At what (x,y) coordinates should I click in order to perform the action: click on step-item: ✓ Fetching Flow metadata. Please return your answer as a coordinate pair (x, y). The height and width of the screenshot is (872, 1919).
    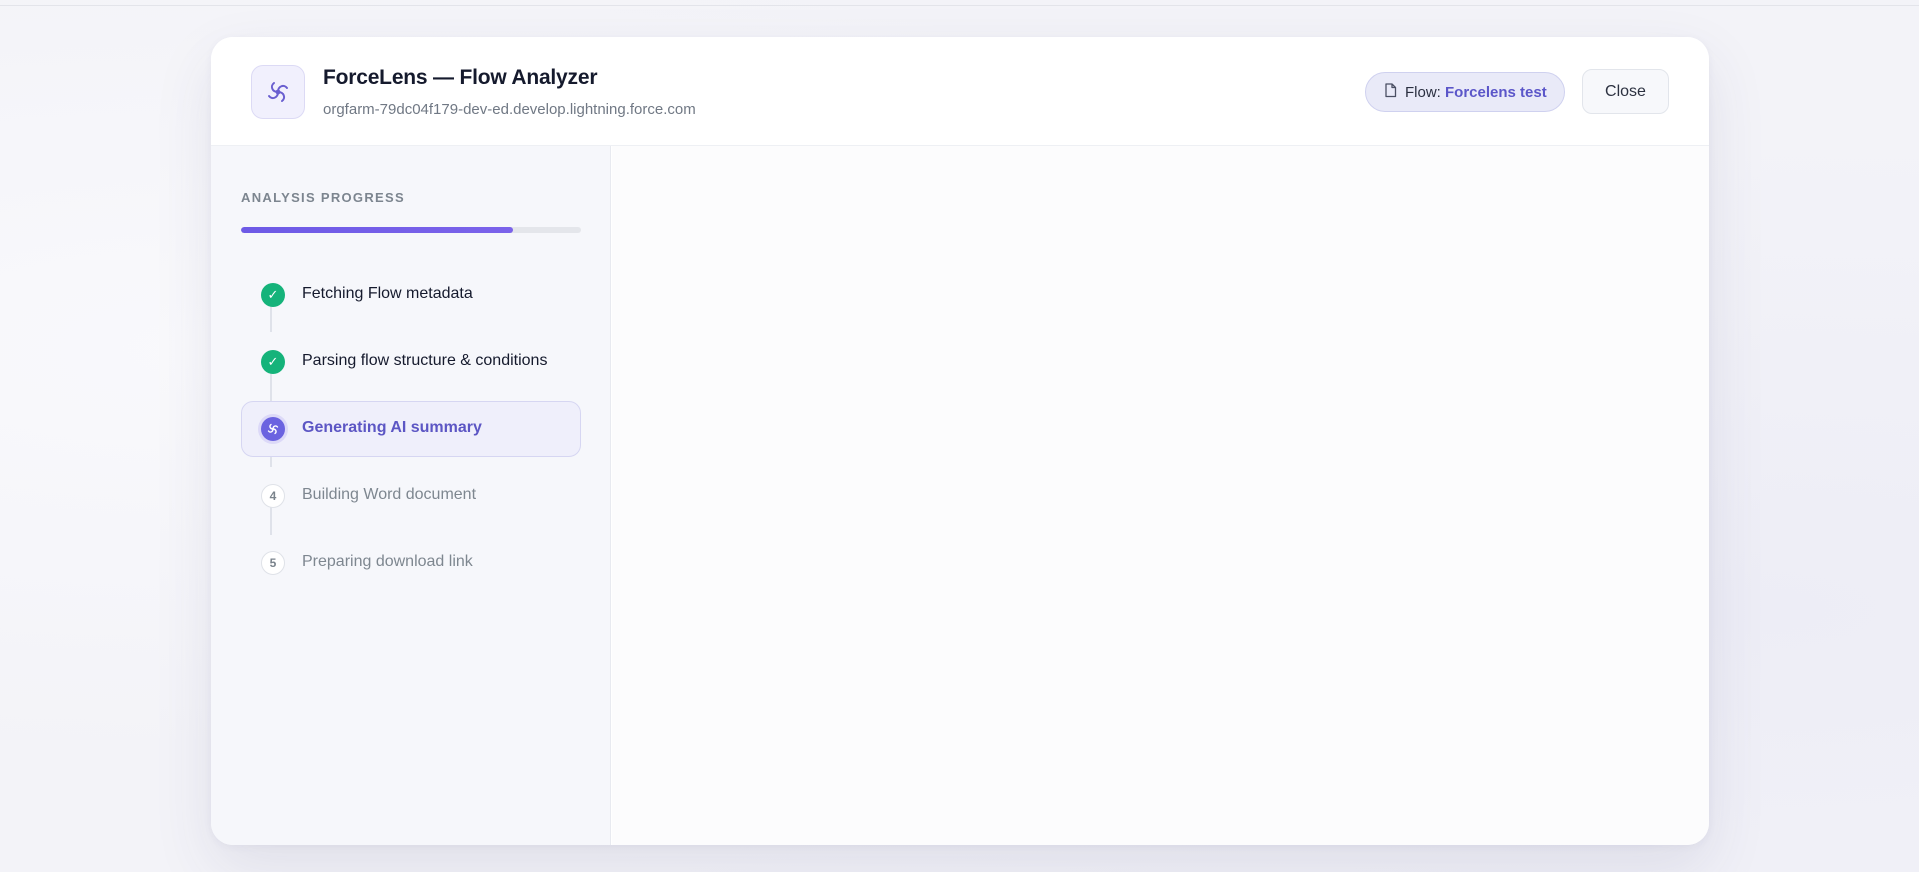
    Looking at the image, I should click on (411, 295).